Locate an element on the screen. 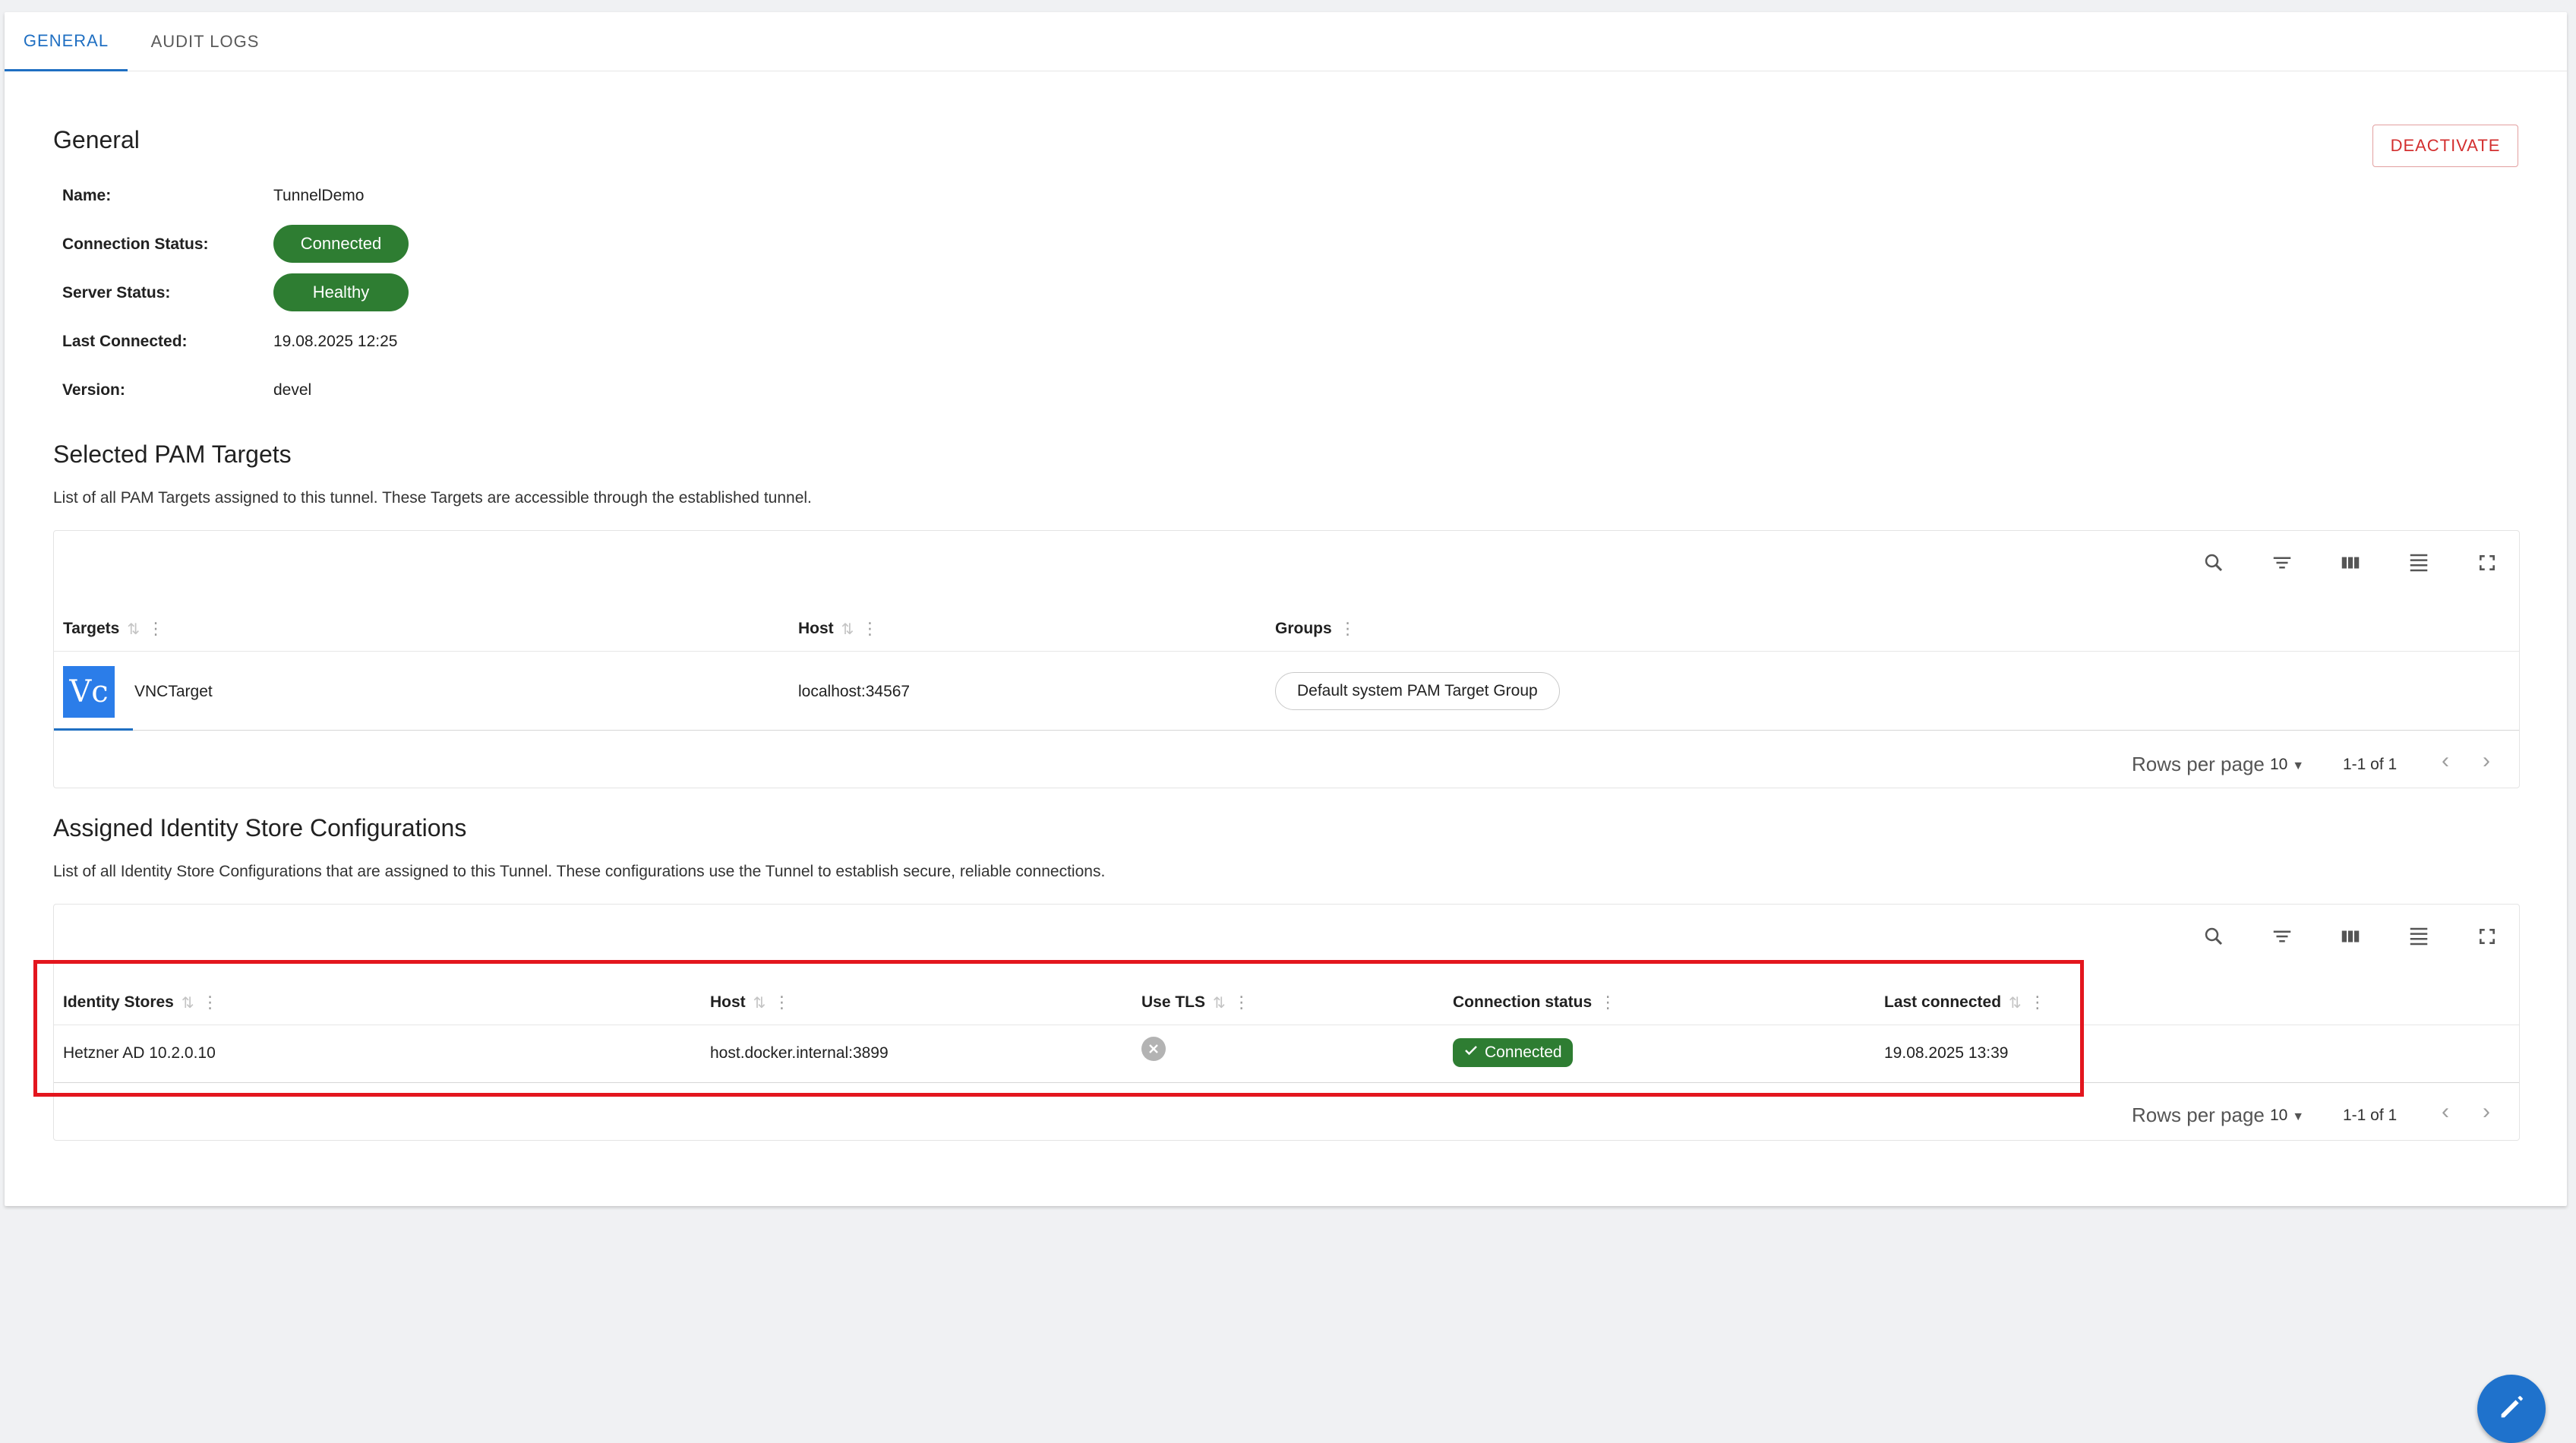 This screenshot has width=2576, height=1443. last-connected-value: 19.08.2025 12:25 is located at coordinates (335, 341).